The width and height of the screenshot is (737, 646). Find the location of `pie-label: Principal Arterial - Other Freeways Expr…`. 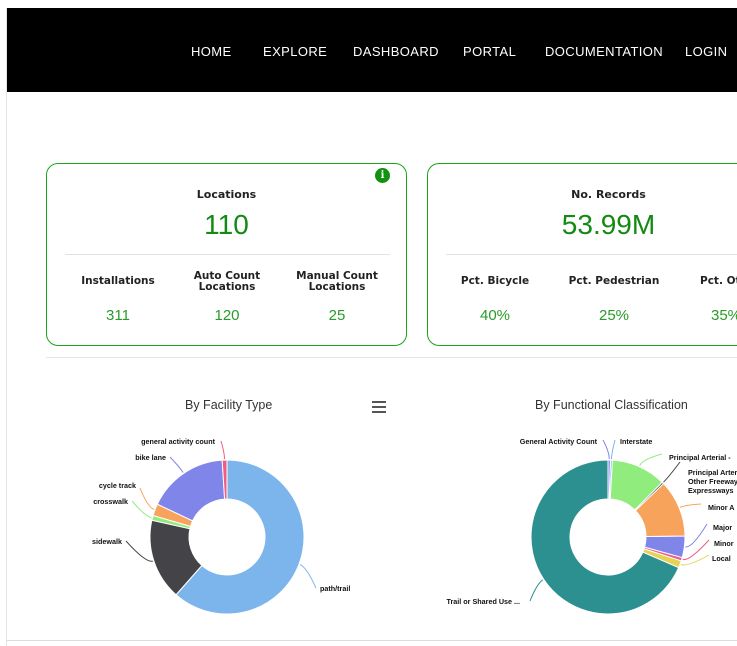

pie-label: Principal Arterial - Other Freeways Expr… is located at coordinates (712, 472).